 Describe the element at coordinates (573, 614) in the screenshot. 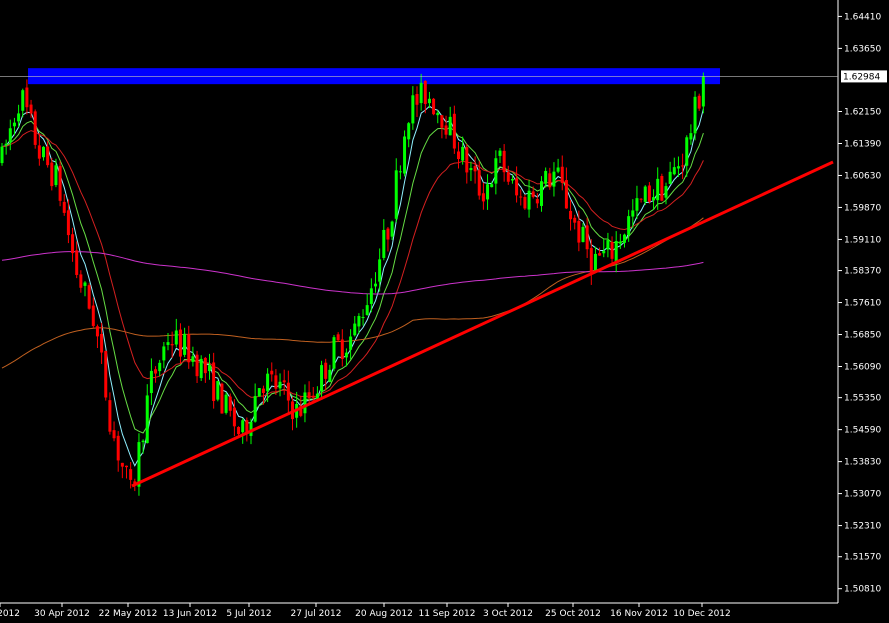

I see `x-tick-label: 25 Oct 2012` at that location.